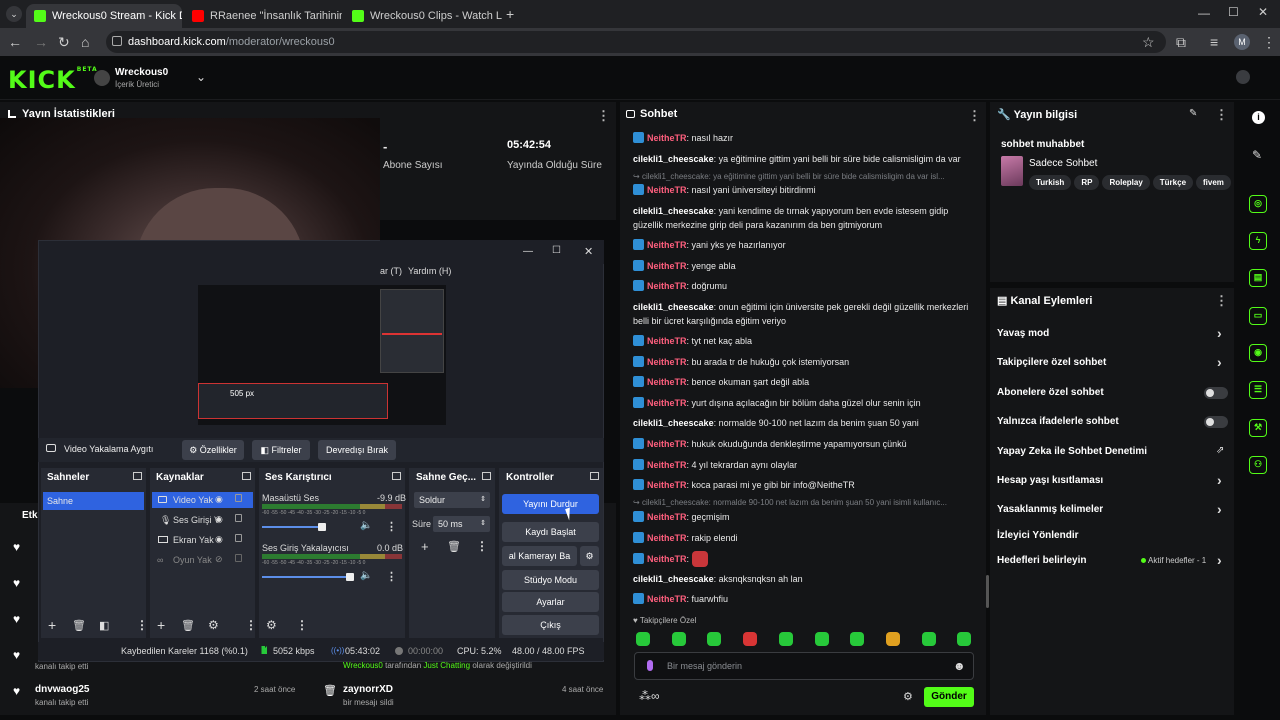 This screenshot has height=720, width=1280. What do you see at coordinates (1258, 390) in the screenshot?
I see `list-icon: ☰` at bounding box center [1258, 390].